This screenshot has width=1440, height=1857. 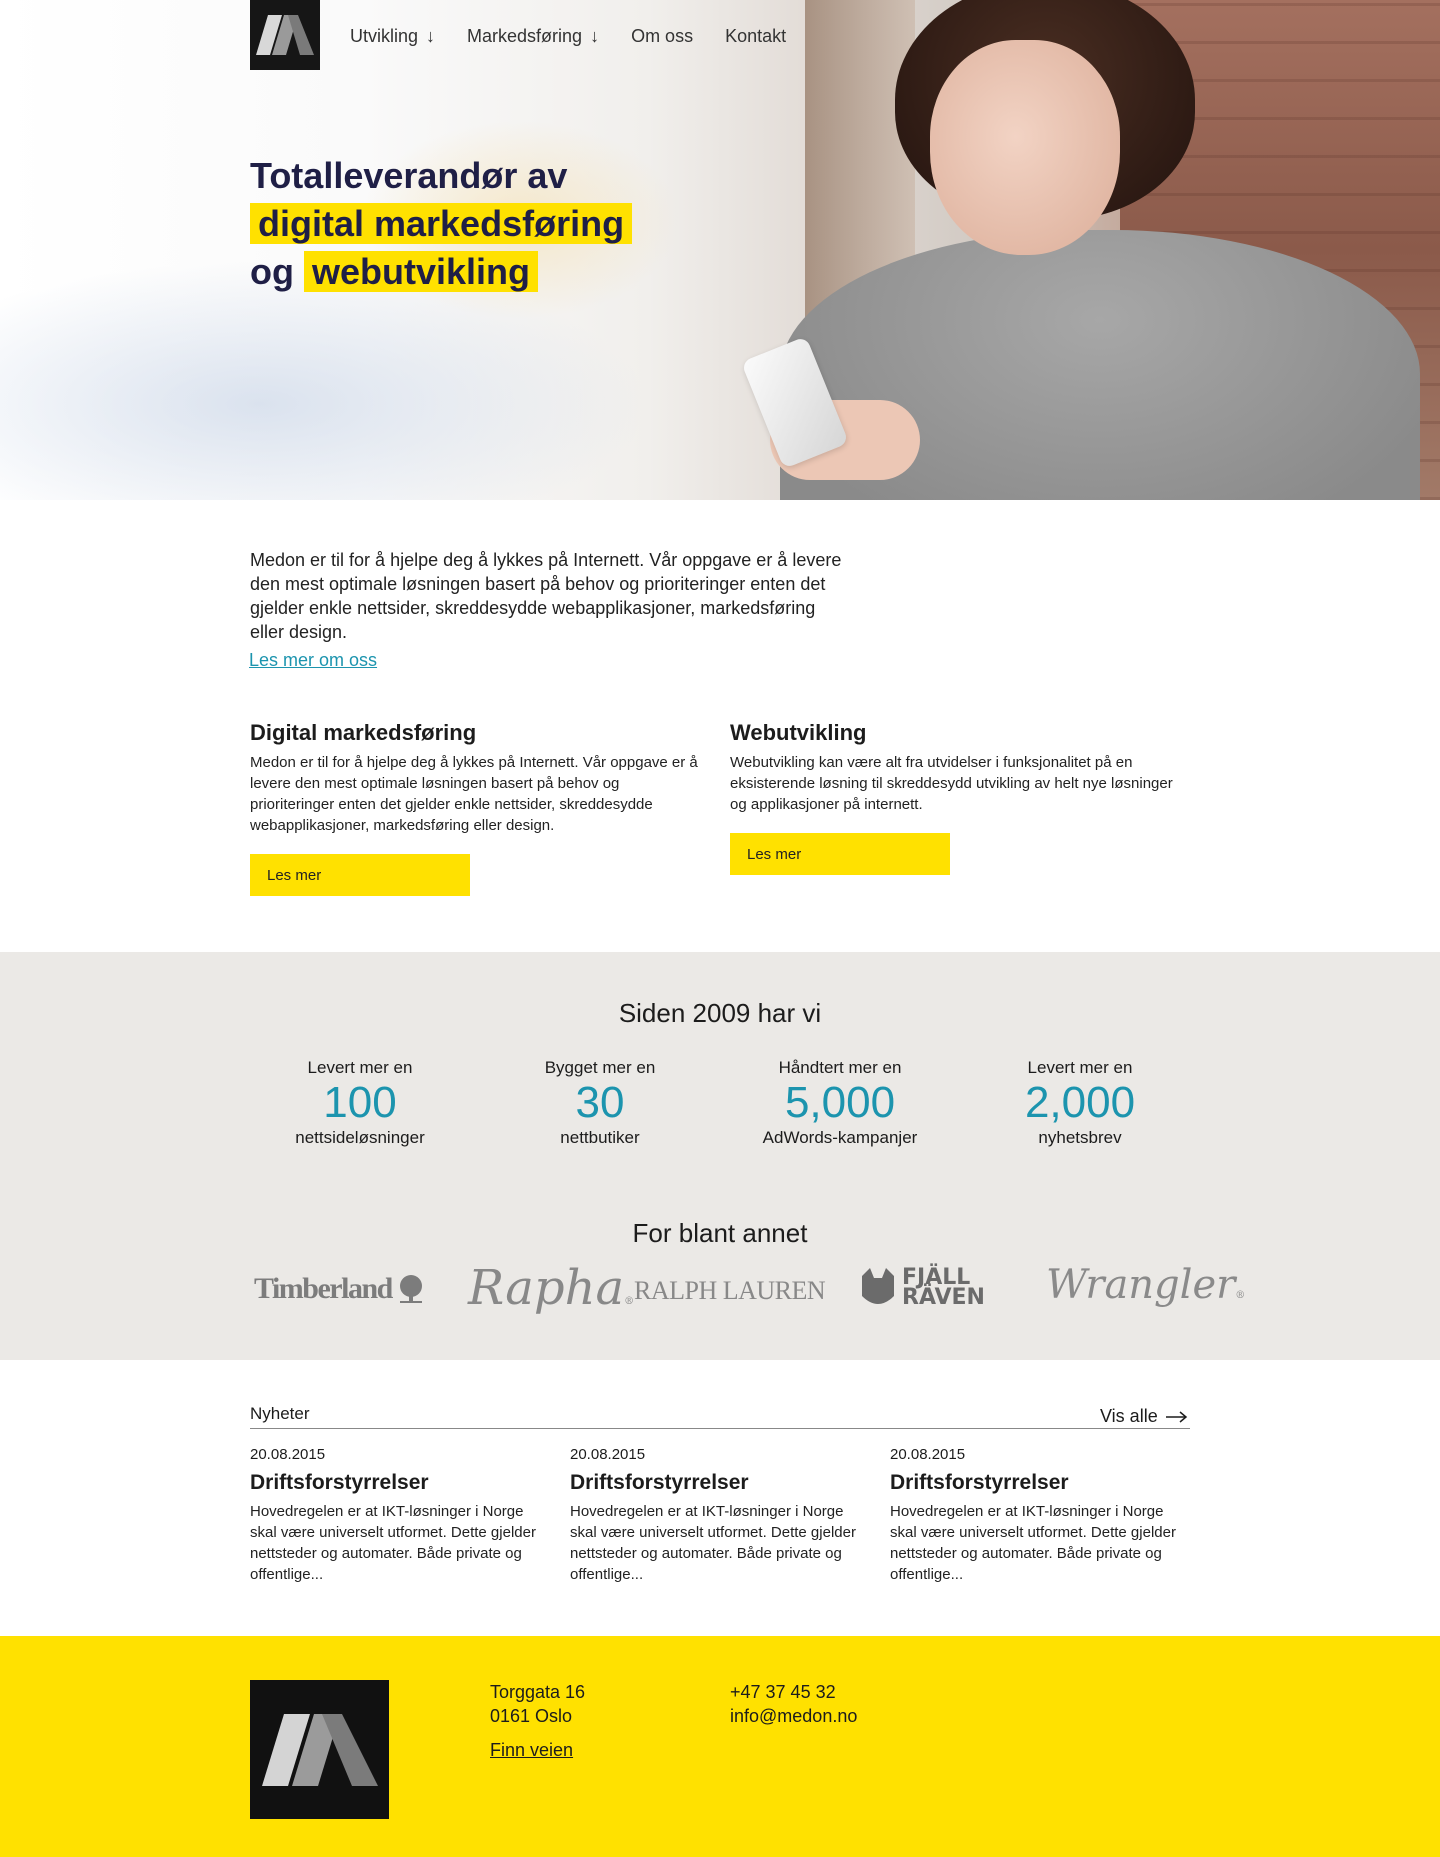 I want to click on address-street: Torggata 16, so click(x=538, y=1692).